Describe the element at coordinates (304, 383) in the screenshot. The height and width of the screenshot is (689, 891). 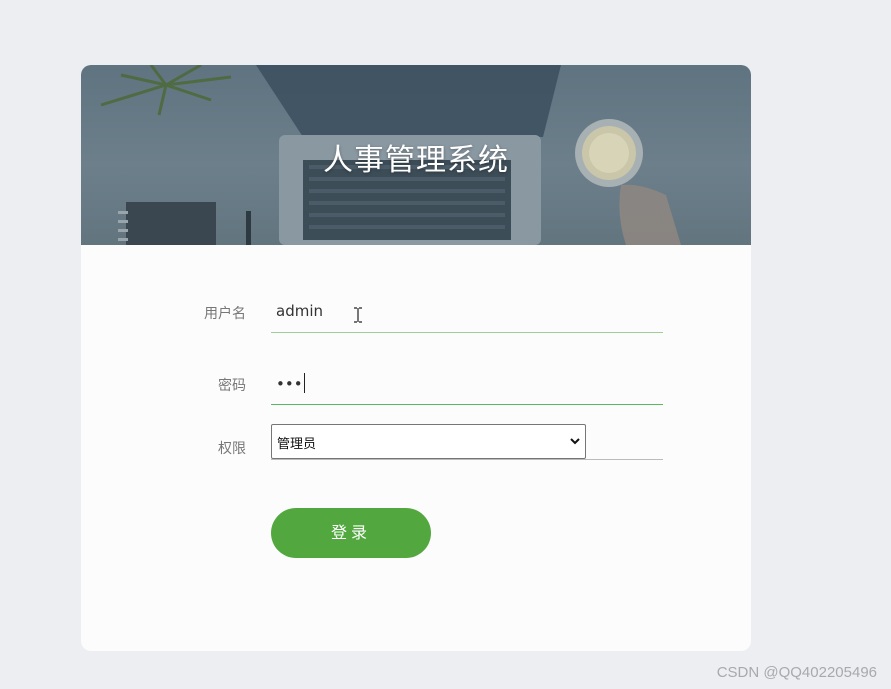
I see `text-caret` at that location.